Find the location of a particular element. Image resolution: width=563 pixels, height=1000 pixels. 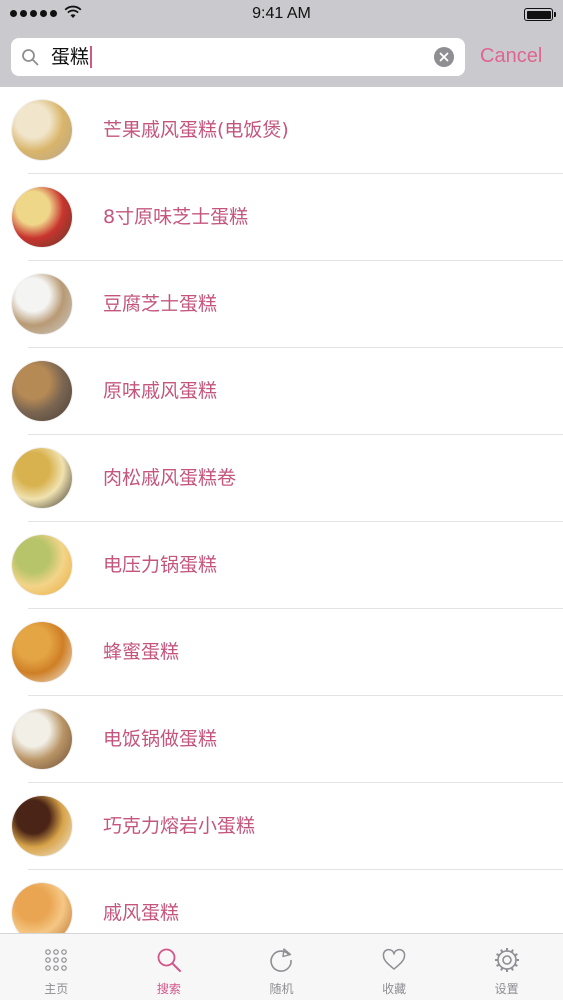

result-row: 电压力锅蛋糕 is located at coordinates (281, 565).